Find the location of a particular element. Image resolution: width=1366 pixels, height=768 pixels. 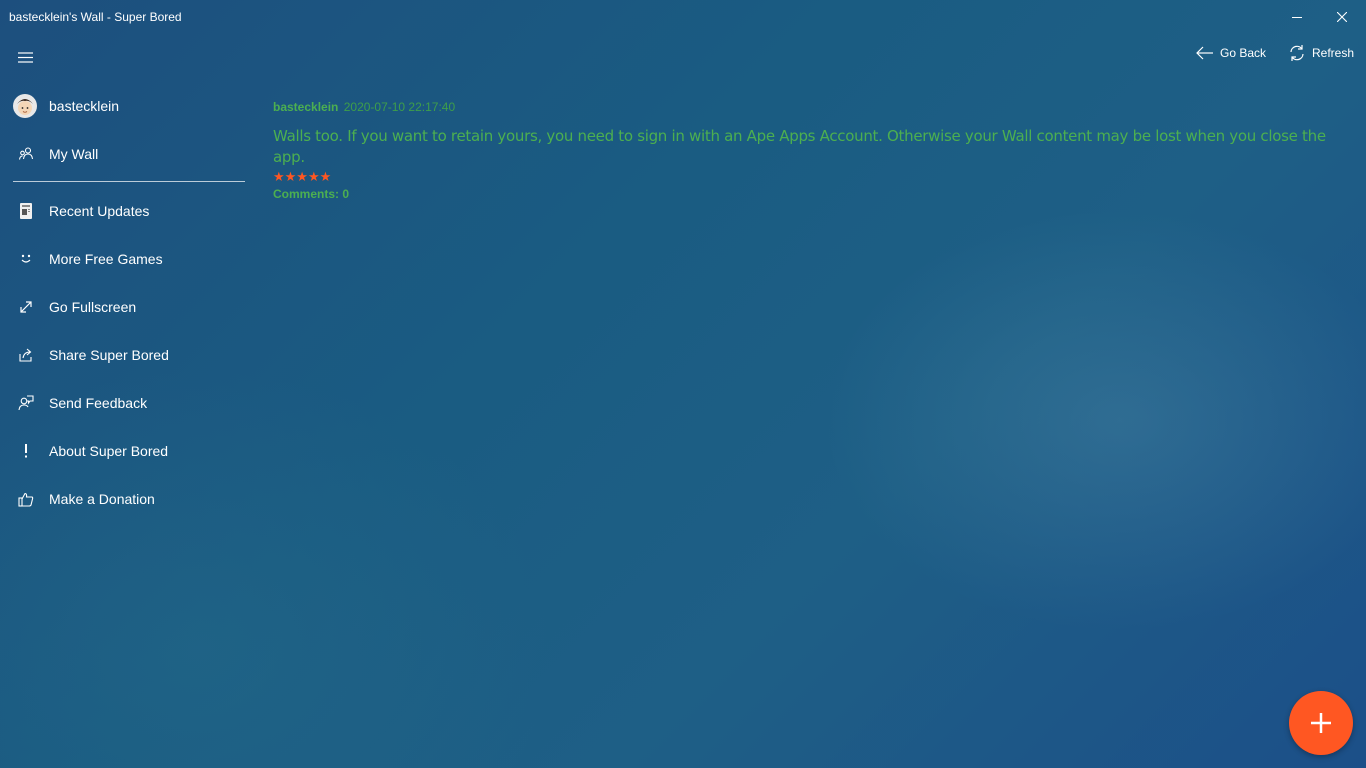

sidebar-item-share: Share Super Bored is located at coordinates (125, 355).